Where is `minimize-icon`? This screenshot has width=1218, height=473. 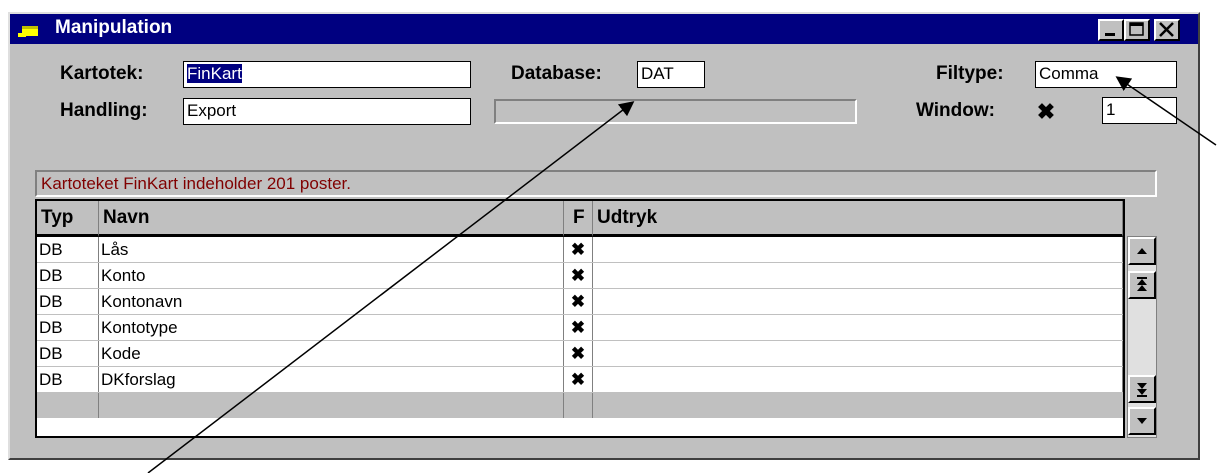
minimize-icon is located at coordinates (1110, 34).